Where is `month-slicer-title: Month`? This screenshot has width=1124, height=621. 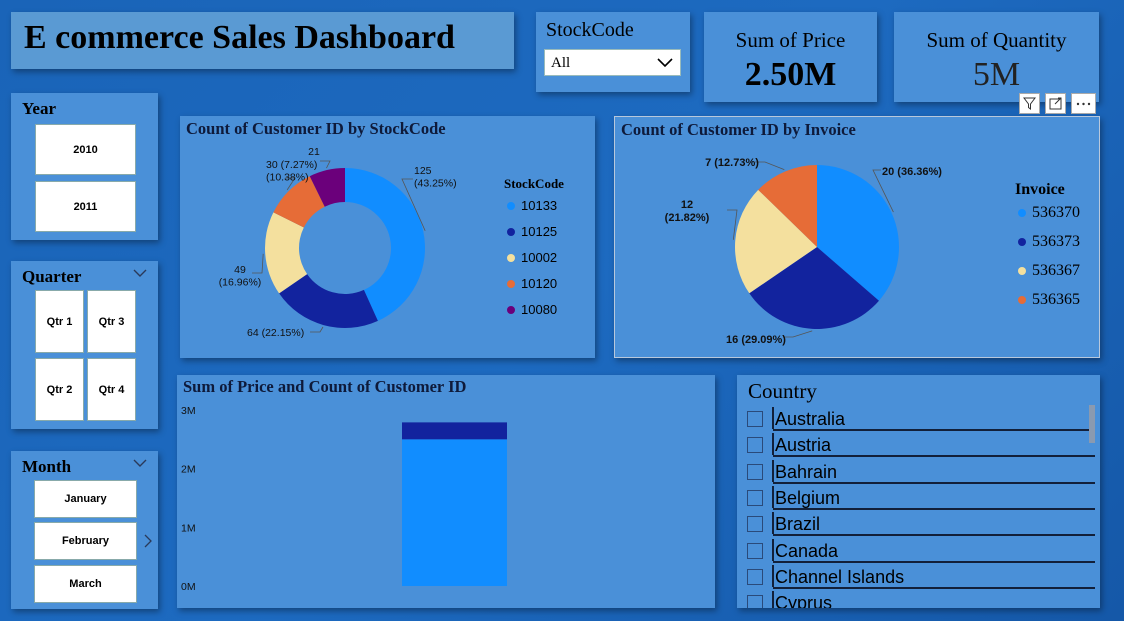
month-slicer-title: Month is located at coordinates (47, 466).